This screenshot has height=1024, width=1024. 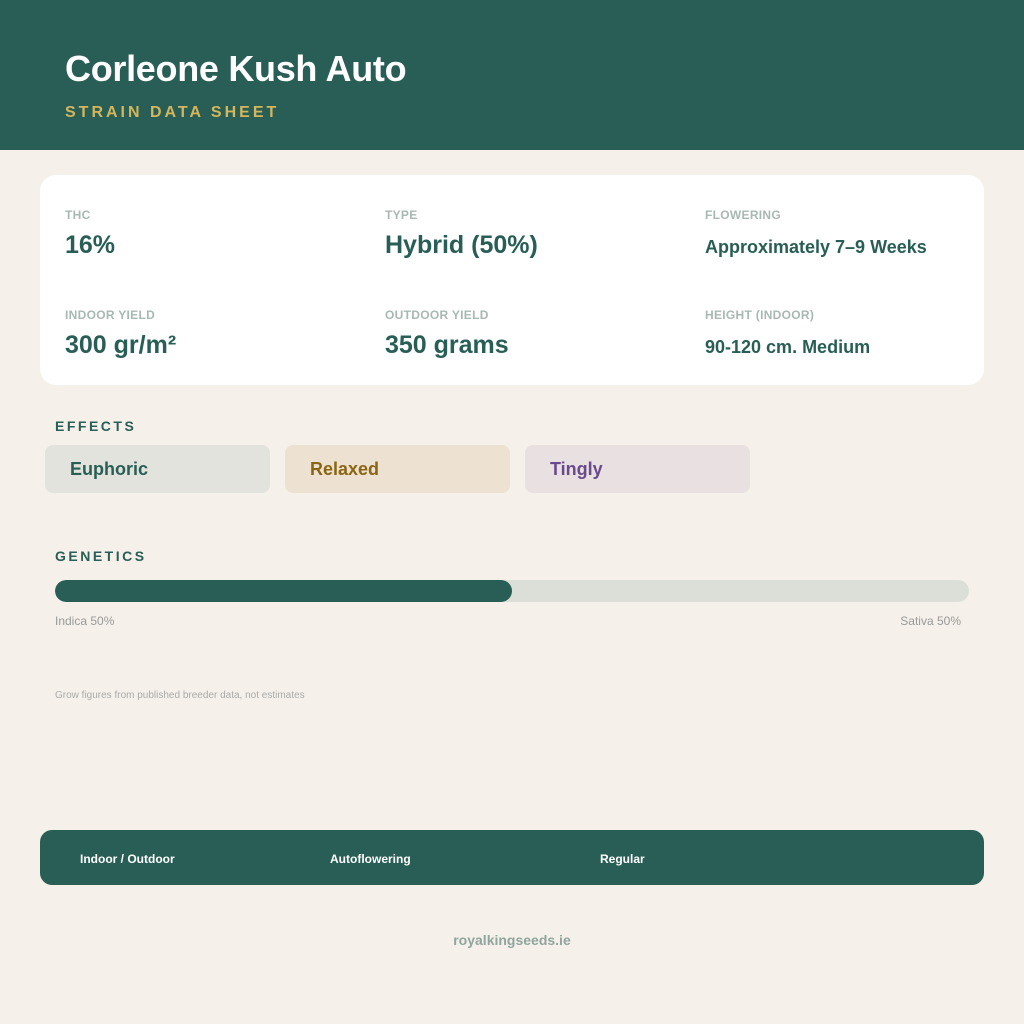 I want to click on attribute-autoflowering: Autoflowering, so click(x=370, y=859).